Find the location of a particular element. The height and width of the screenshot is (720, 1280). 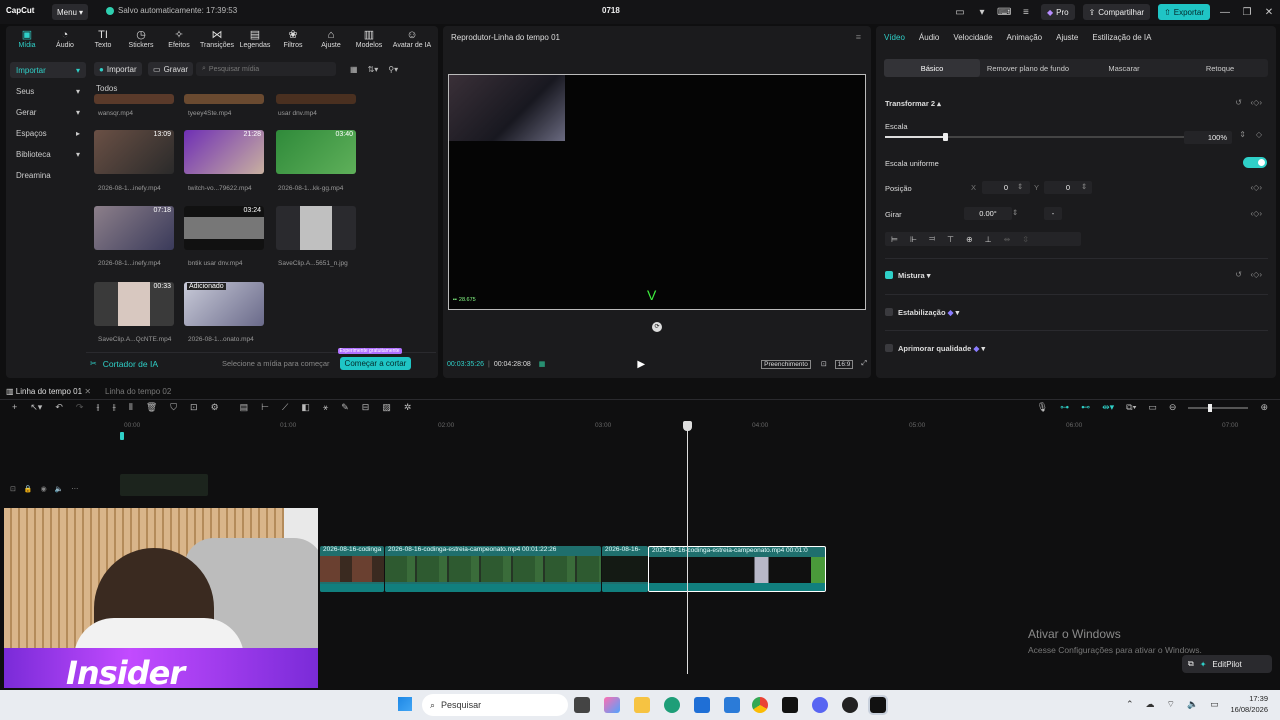

share-button: ⇪ Compartilhar is located at coordinates (1116, 12).